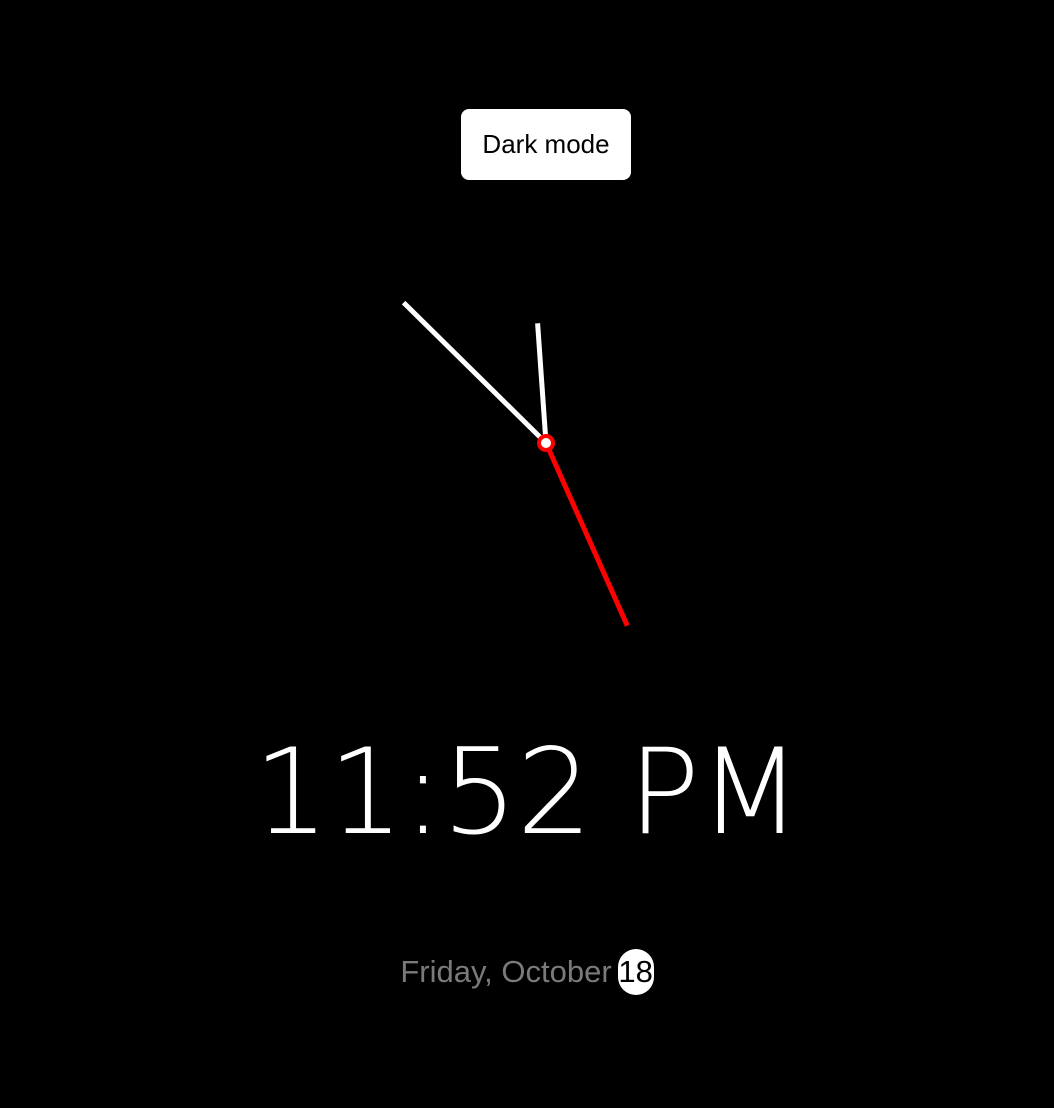 This screenshot has height=1108, width=1054. I want to click on dark-mode-toggle-button: Dark mode, so click(546, 144).